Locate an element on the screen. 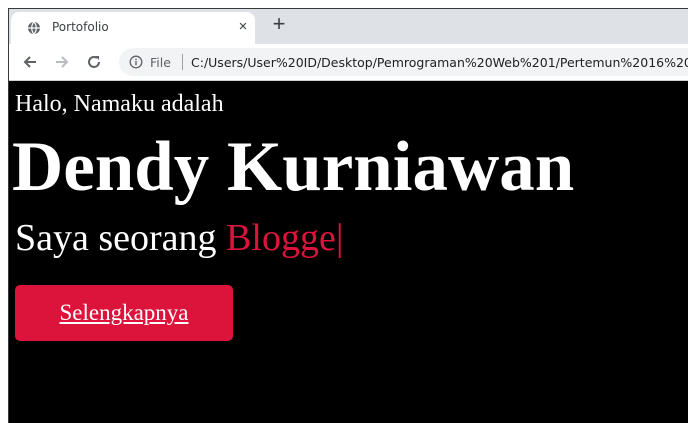  tab-portofolio: Portofolio × is located at coordinates (133, 28).